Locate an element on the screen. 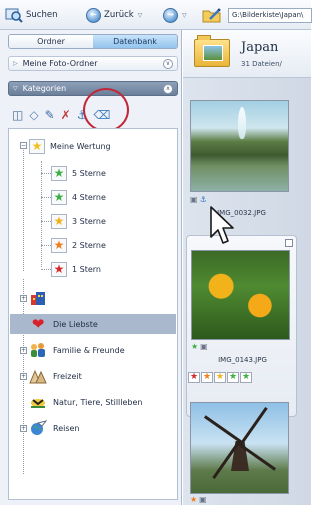 This screenshot has height=505, width=320. thumbnail-badges: ▣ ⚓ is located at coordinates (198, 200).